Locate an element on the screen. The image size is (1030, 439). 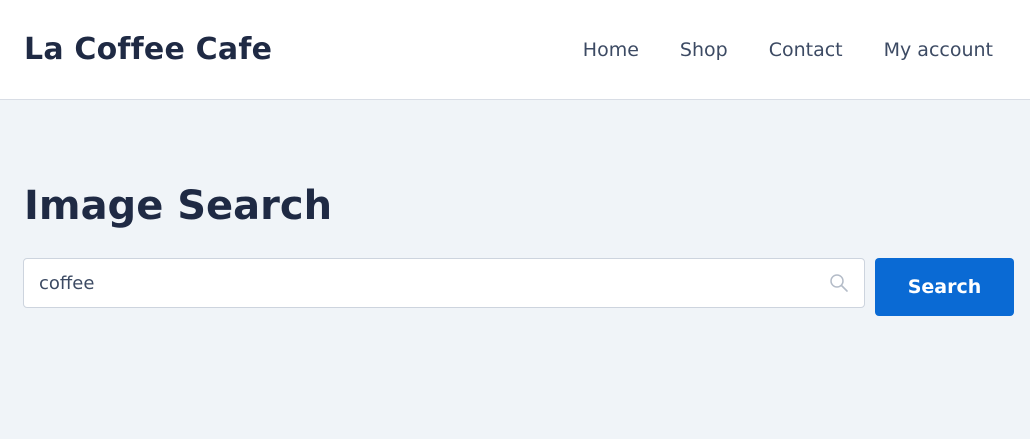
search-input is located at coordinates (419, 283).